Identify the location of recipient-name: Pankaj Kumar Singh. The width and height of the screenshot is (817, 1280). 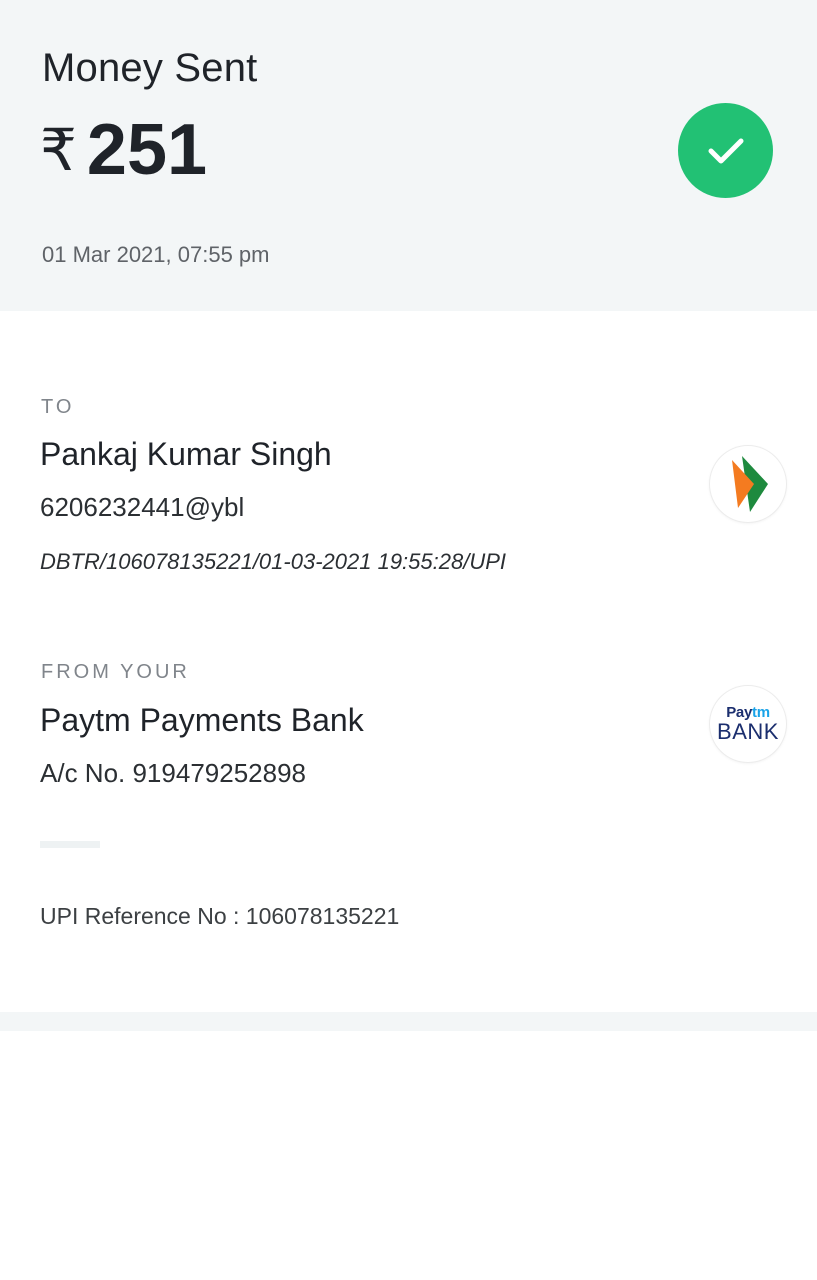
(186, 454).